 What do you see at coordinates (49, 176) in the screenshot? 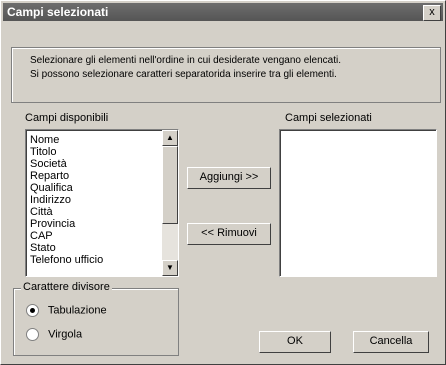
I see `list-item: Reparto` at bounding box center [49, 176].